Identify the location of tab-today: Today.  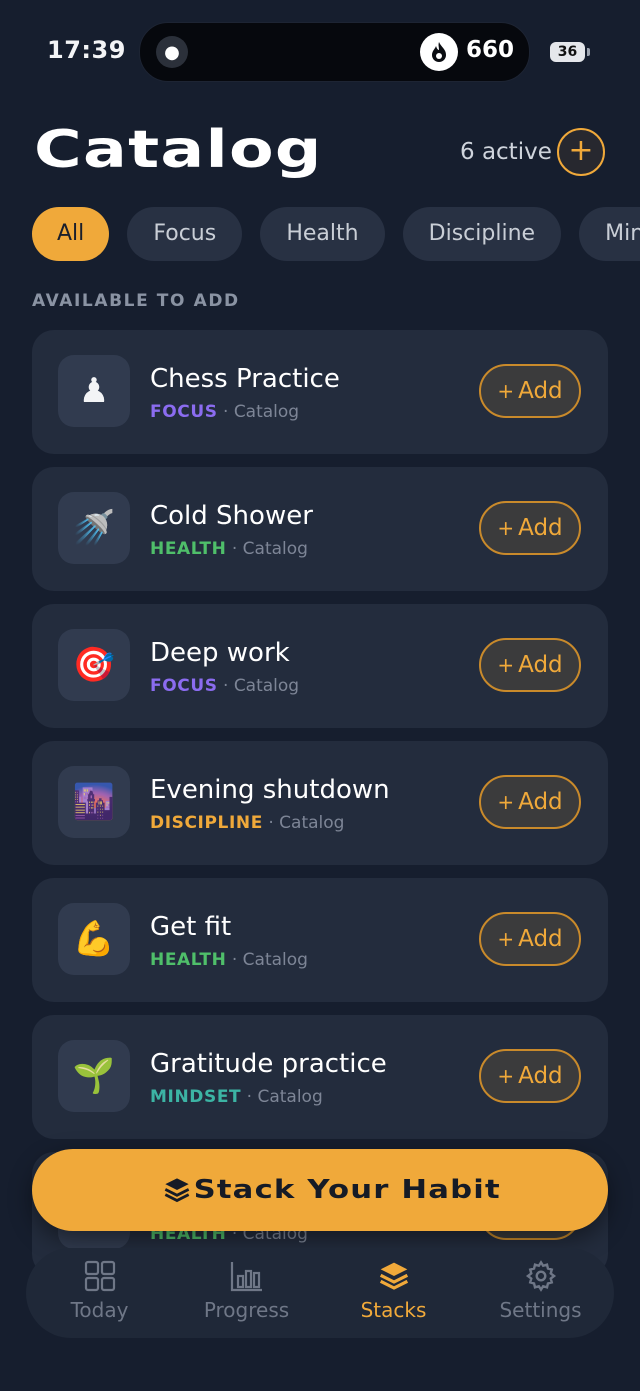
(99, 1293).